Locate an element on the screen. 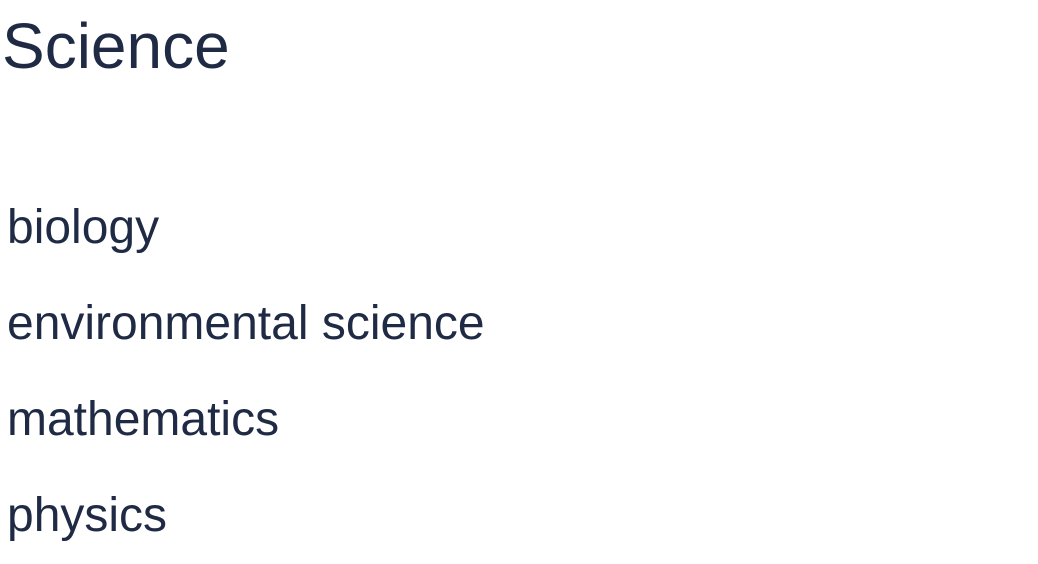  list-item: mathematics is located at coordinates (246, 420).